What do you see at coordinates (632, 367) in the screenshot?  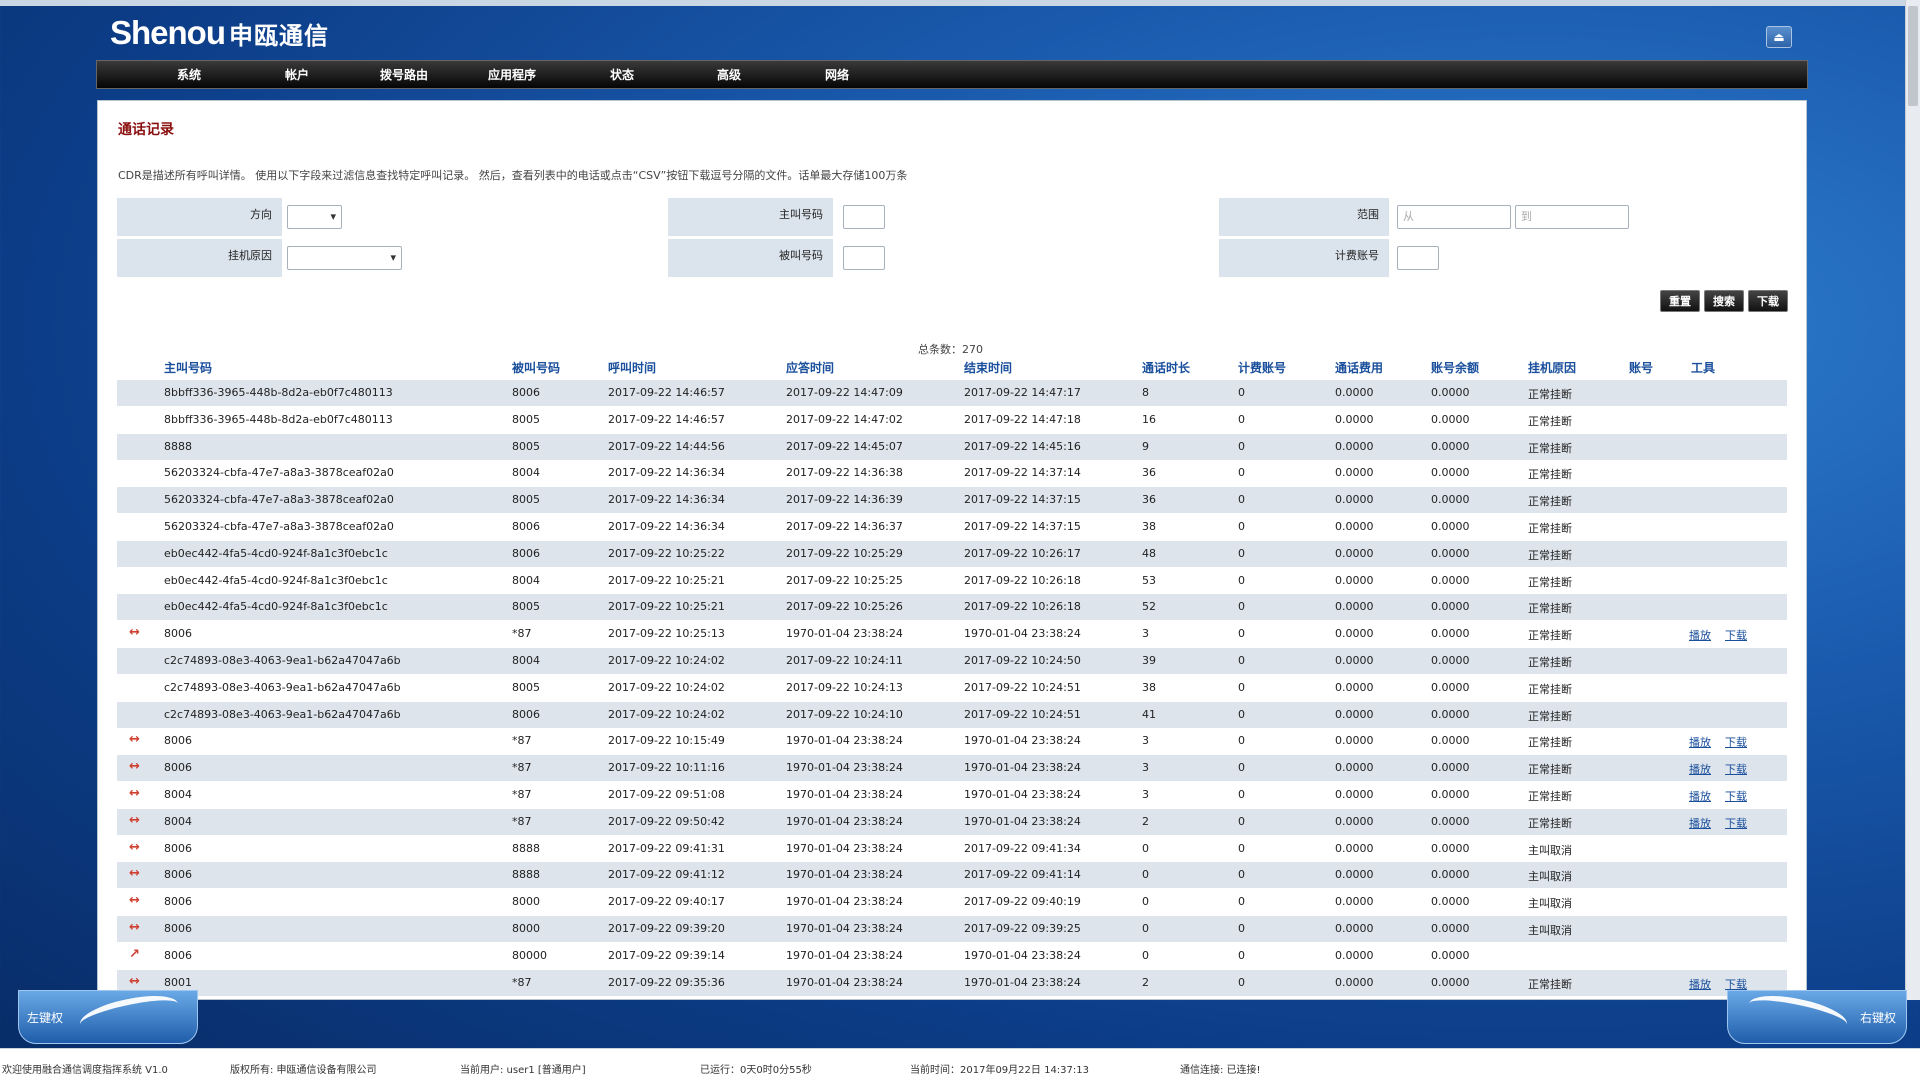 I see `col-call-time: 呼叫时间` at bounding box center [632, 367].